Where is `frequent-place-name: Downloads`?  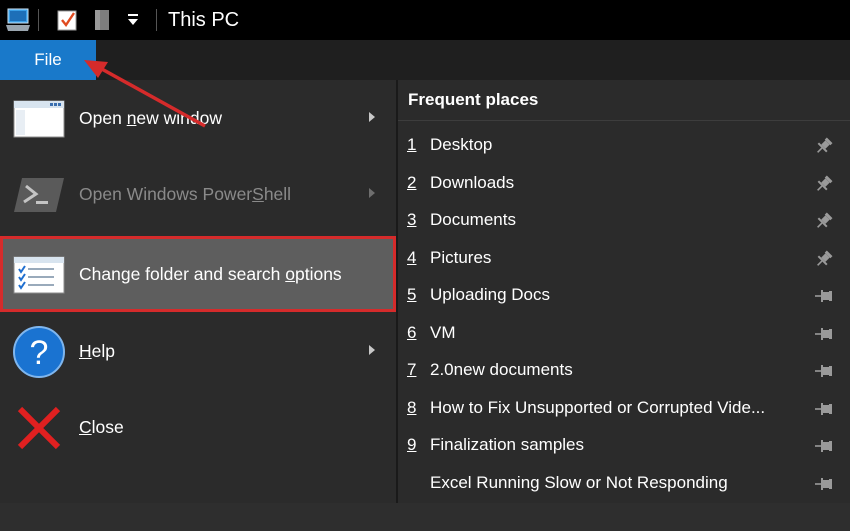
frequent-place-name: Downloads is located at coordinates (472, 182).